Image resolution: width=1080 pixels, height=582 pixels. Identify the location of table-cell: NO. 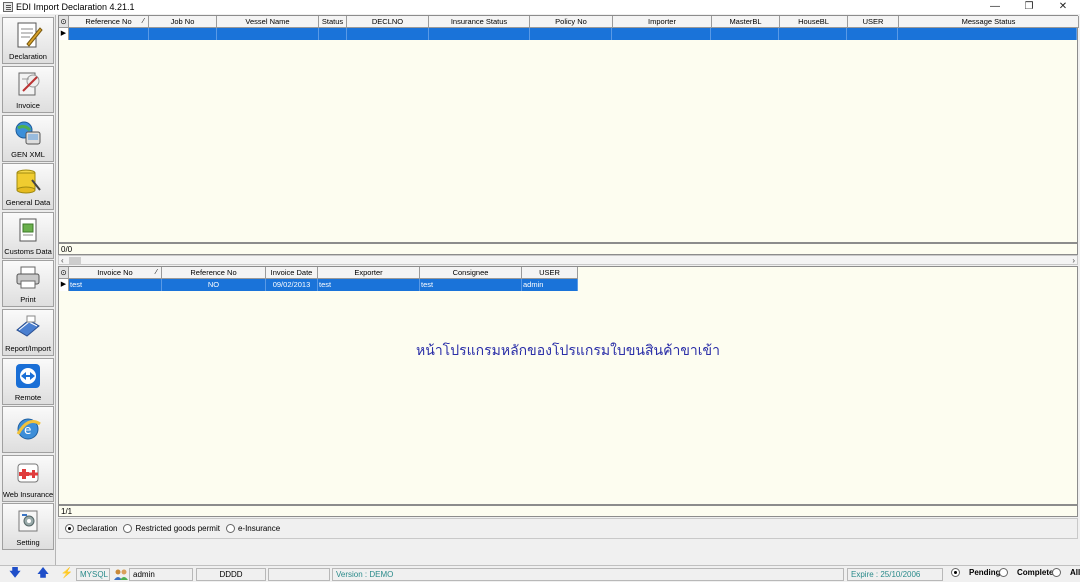
(214, 285).